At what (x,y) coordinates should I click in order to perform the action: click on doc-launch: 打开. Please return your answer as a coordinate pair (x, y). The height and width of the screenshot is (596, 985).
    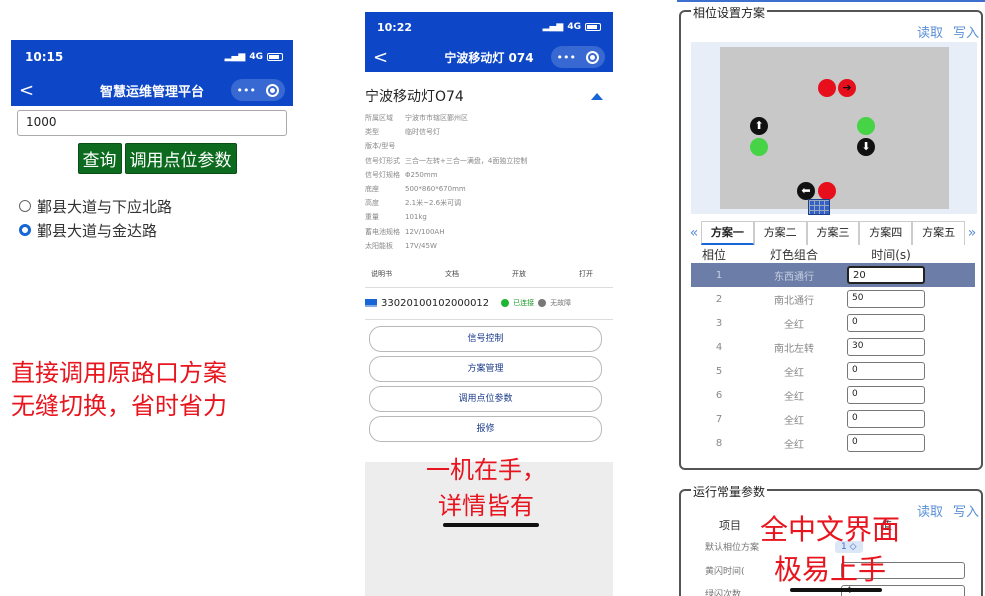
    Looking at the image, I should click on (586, 274).